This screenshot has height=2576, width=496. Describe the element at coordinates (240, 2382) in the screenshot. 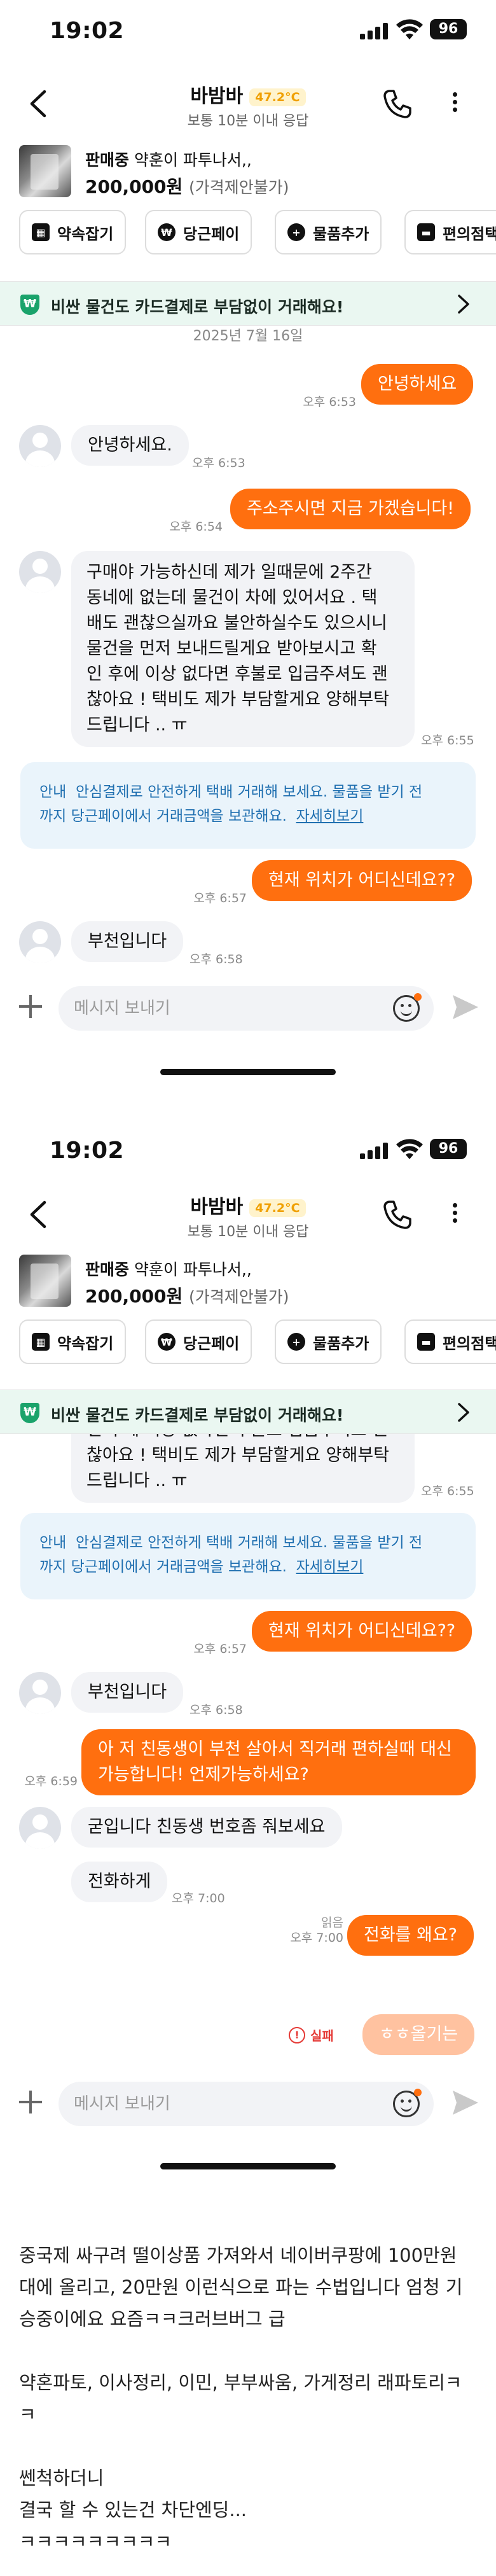

I see `post-line: 약혼파토, 이사정리, 이민, 부부싸움, 가게정리 래파토리ㅋ` at that location.